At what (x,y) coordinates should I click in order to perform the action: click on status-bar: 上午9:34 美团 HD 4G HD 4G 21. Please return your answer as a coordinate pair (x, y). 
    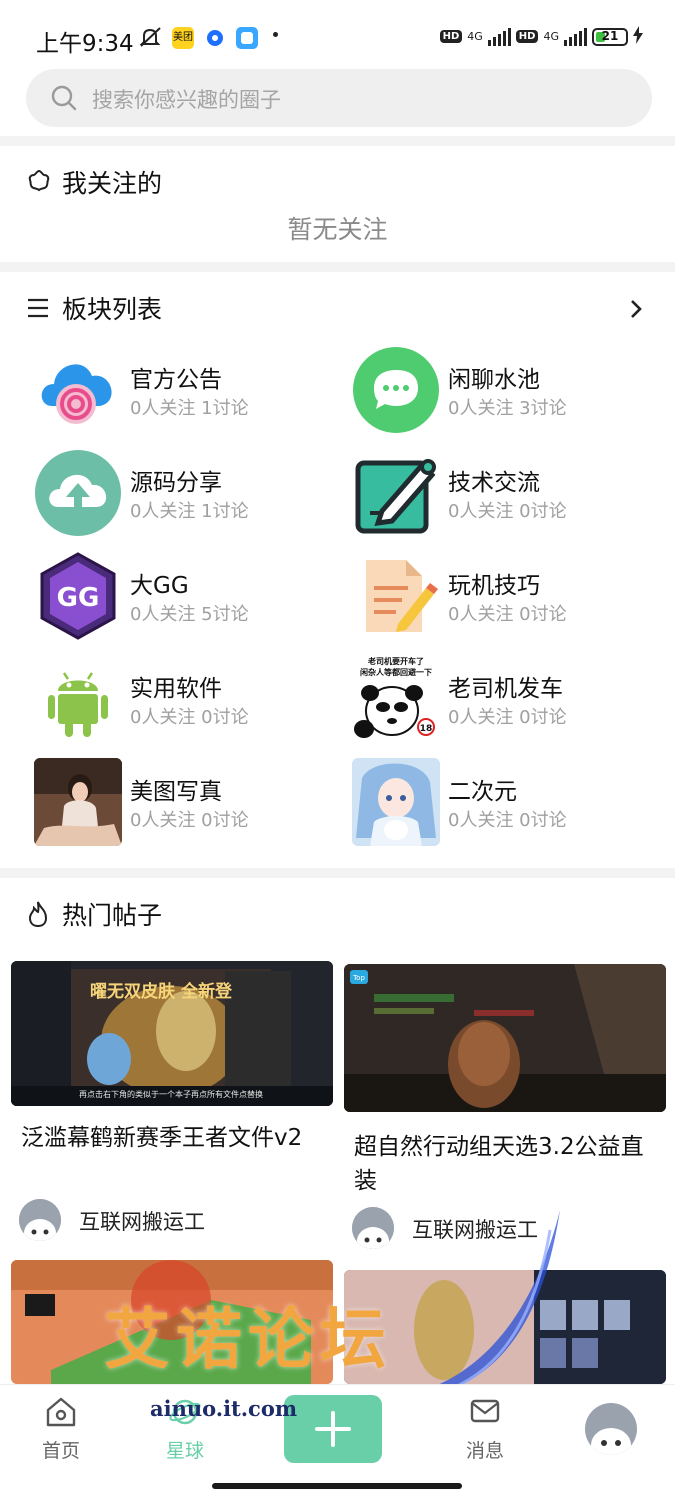
    Looking at the image, I should click on (337, 34).